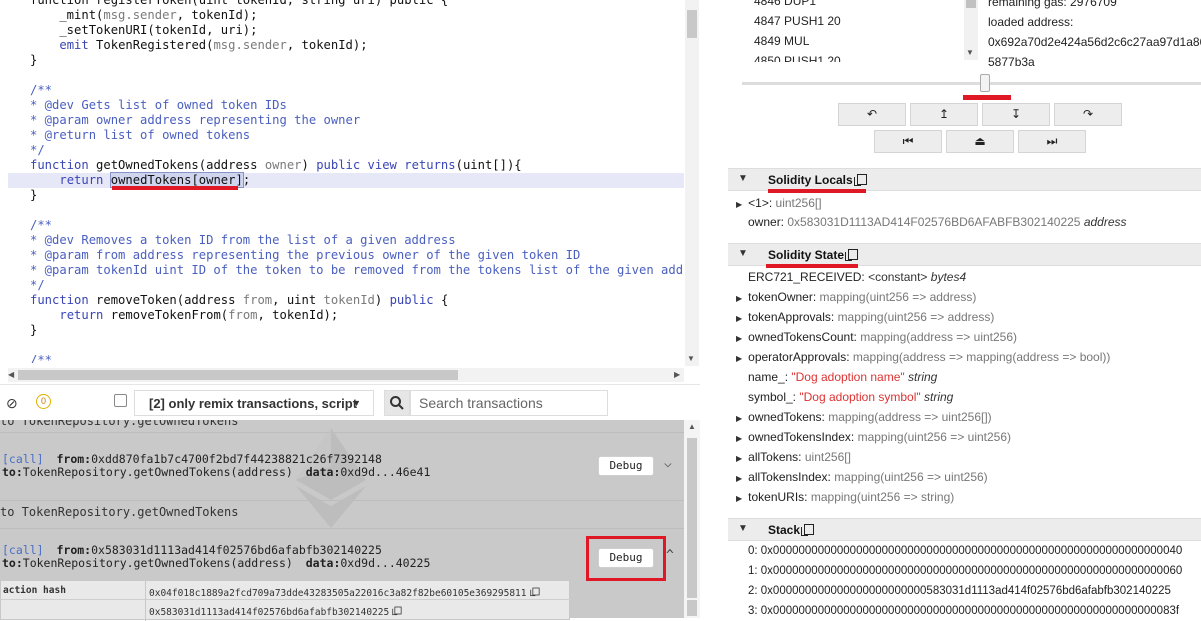  What do you see at coordinates (346, 105) in the screenshot?
I see `code-line: * @dev Gets list of owned token IDs` at bounding box center [346, 105].